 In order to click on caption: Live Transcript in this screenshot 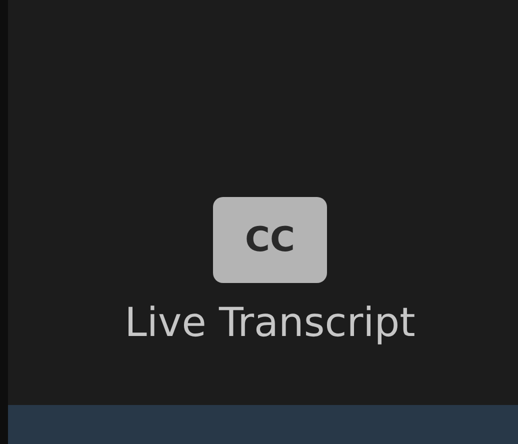, I will do `click(270, 323)`.